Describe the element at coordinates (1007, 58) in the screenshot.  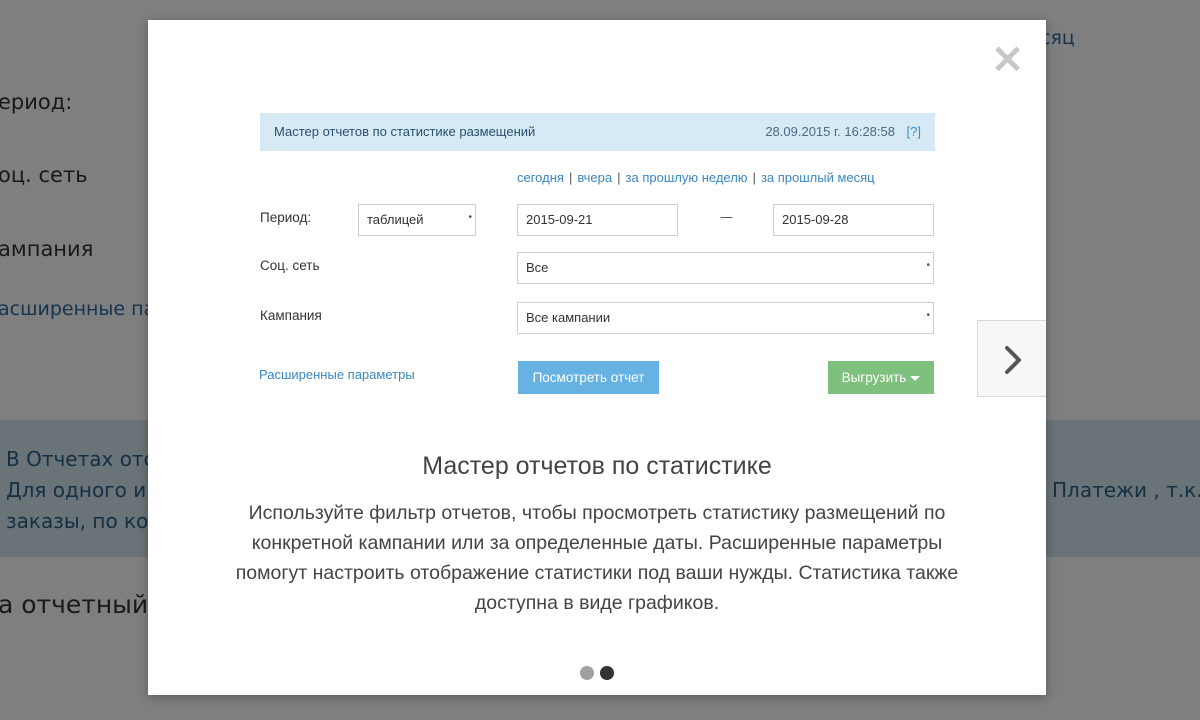
I see `close-icon: ×` at that location.